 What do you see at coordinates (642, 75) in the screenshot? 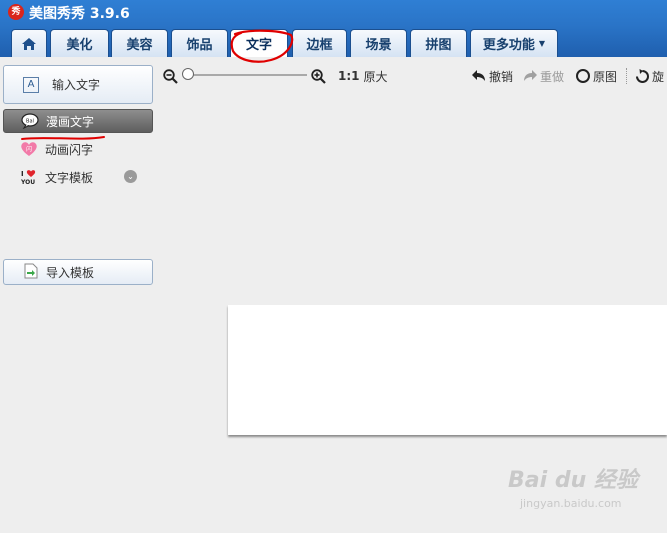
I see `rotate-icon` at bounding box center [642, 75].